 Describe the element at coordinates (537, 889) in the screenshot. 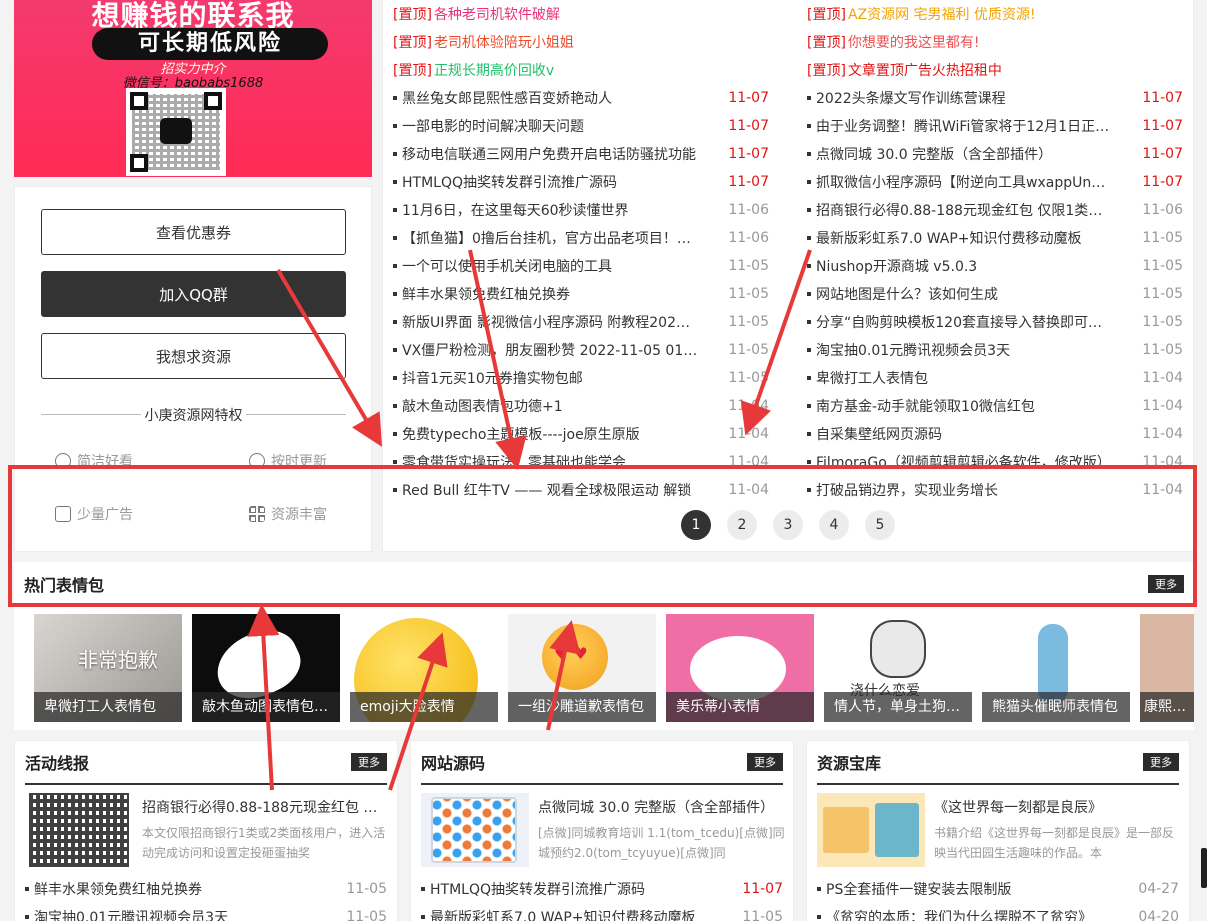

I see `list-item-title: HTMLQQ抽奖转发群引流推广源码` at that location.